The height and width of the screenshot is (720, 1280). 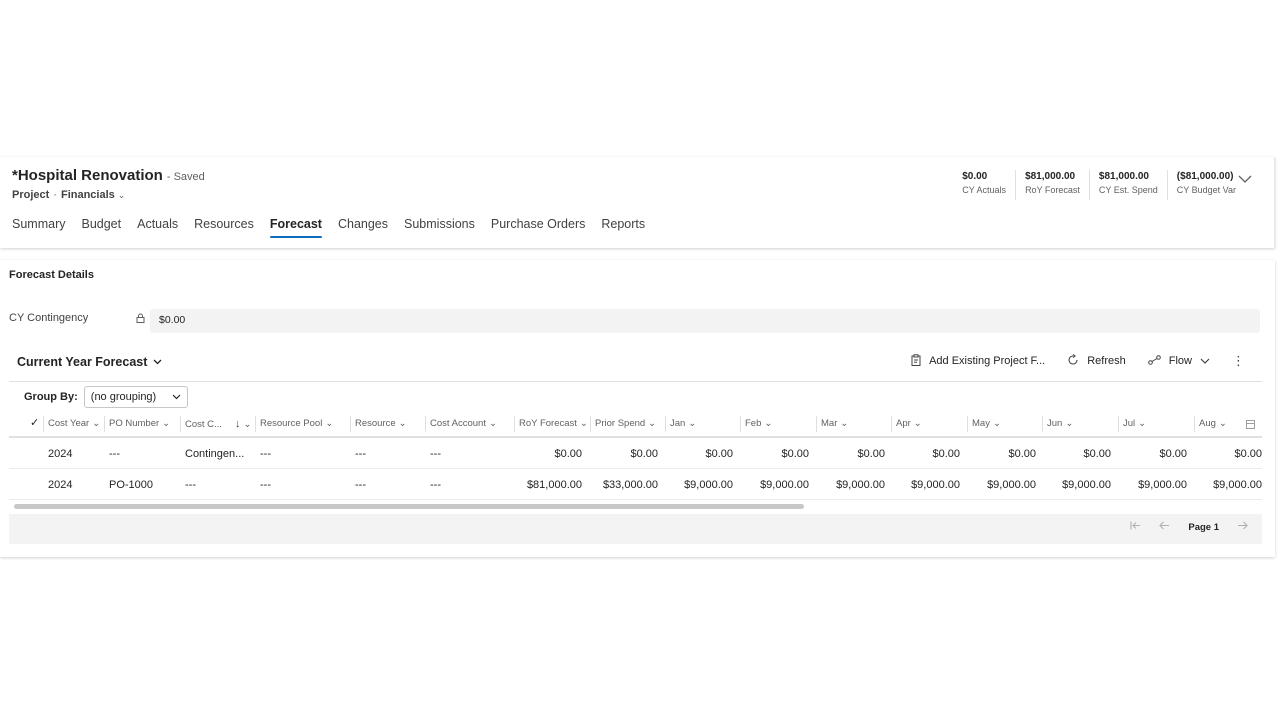 What do you see at coordinates (224, 227) in the screenshot?
I see `tab-resources: Resources` at bounding box center [224, 227].